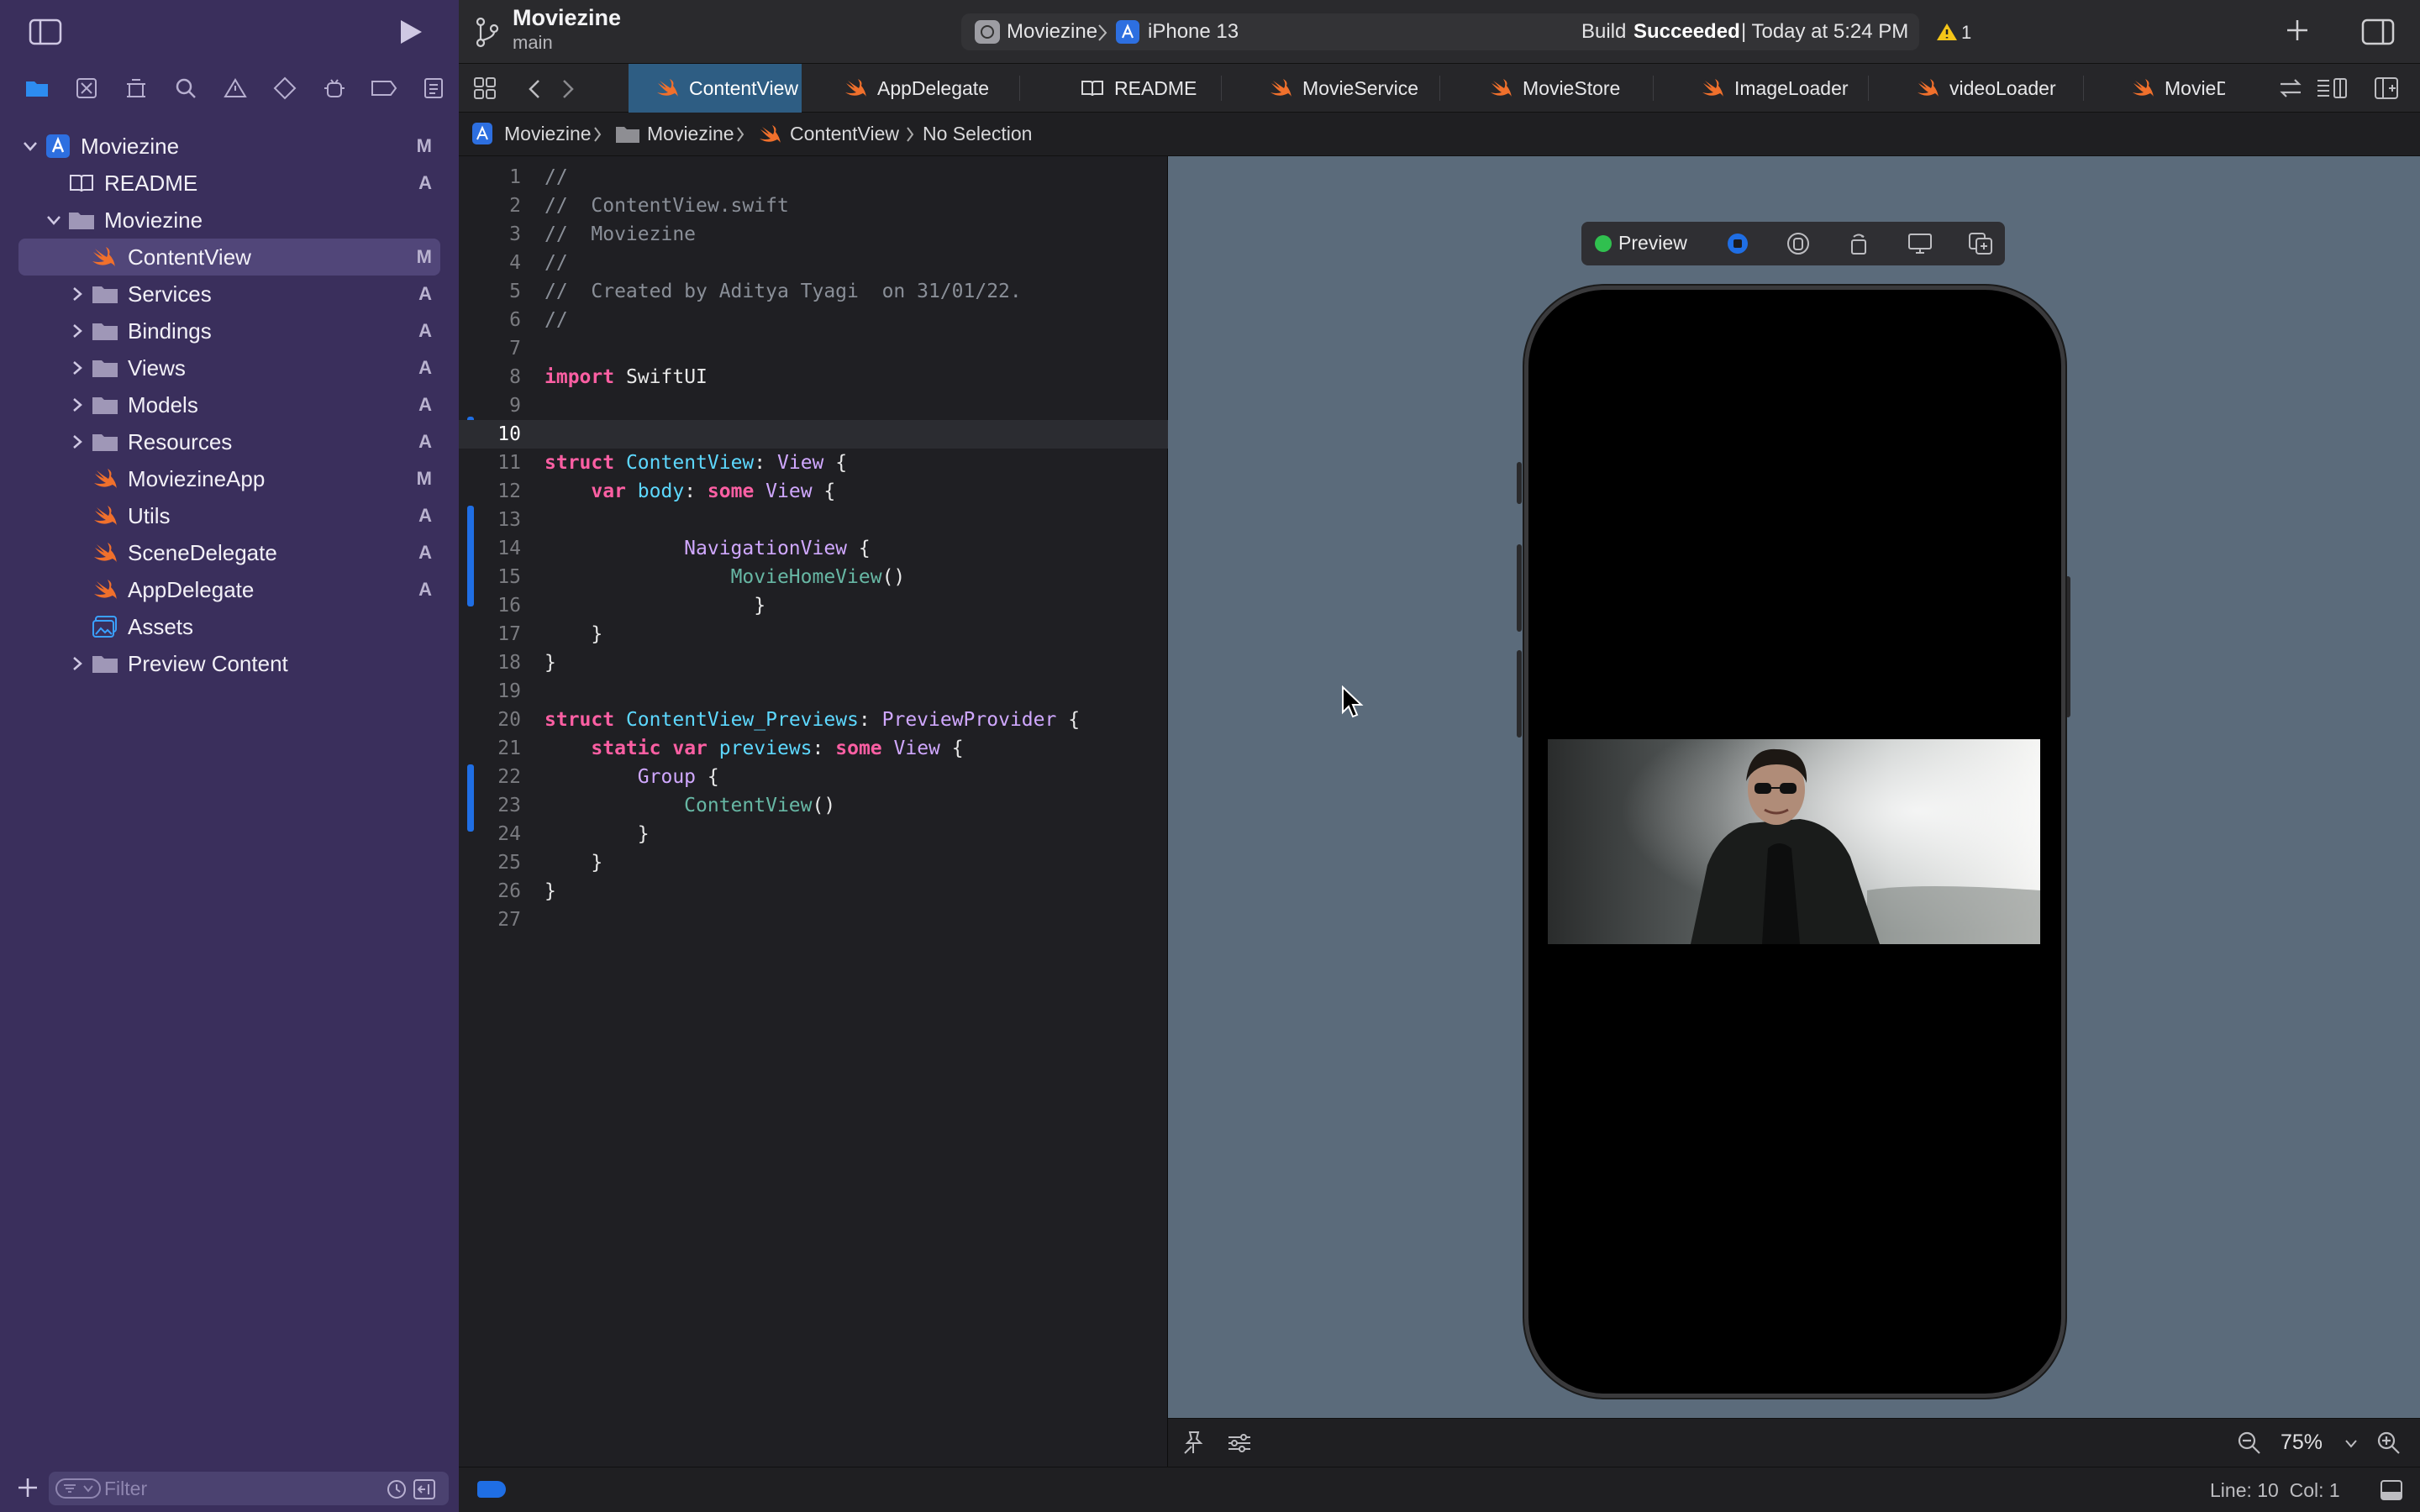 The height and width of the screenshot is (1512, 2420). Describe the element at coordinates (533, 43) in the screenshot. I see `branch-name: main` at that location.